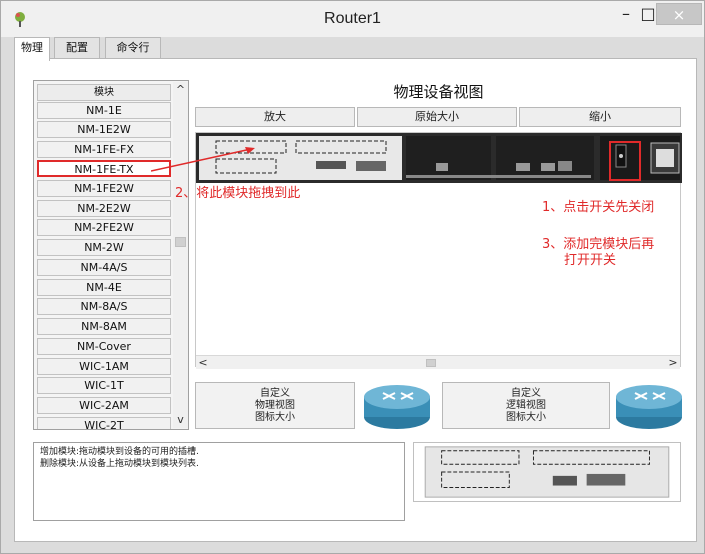  Describe the element at coordinates (625, 161) in the screenshot. I see `power-switch-highlight` at that location.